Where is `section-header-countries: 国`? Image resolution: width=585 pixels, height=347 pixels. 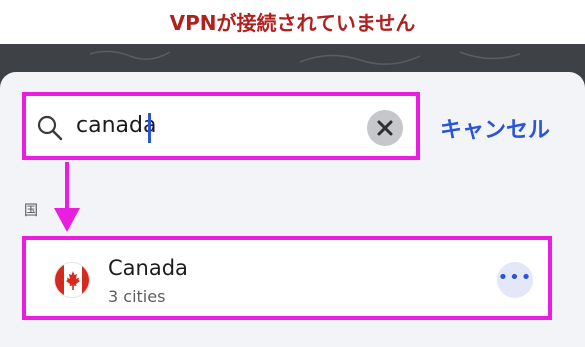
section-header-countries: 国 is located at coordinates (31, 211).